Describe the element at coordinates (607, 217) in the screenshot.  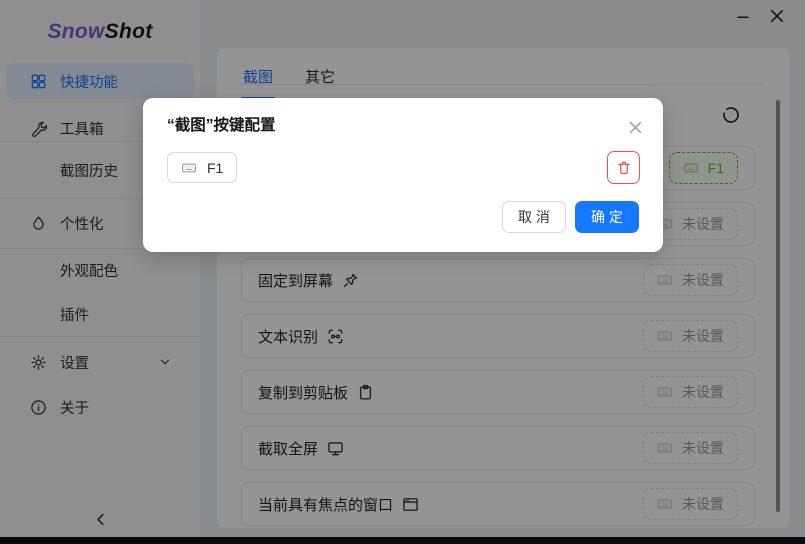
I see `confirm-button: 确 定` at that location.